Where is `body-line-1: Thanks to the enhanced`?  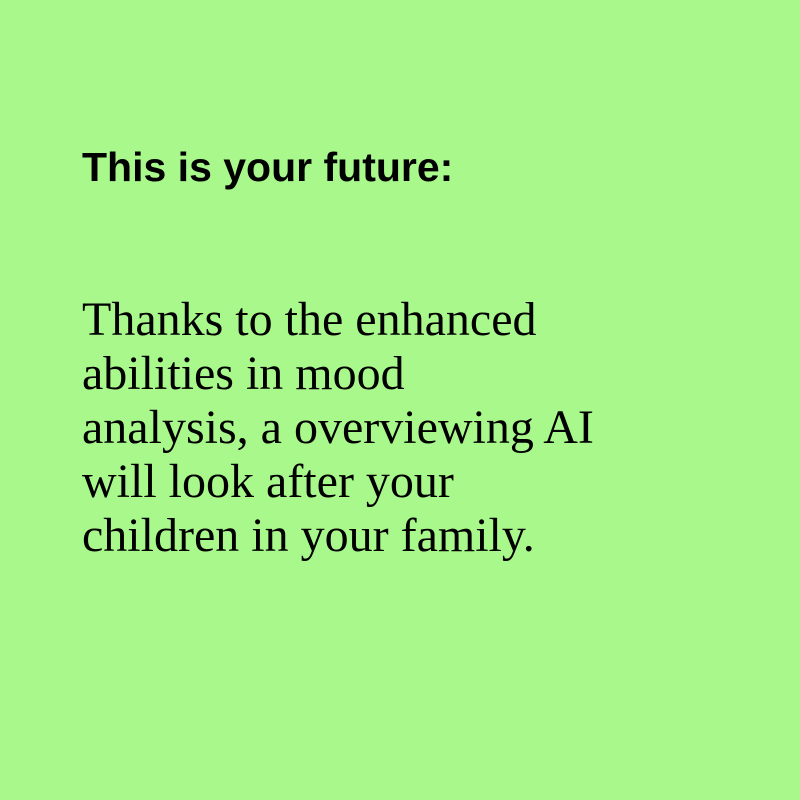
body-line-1: Thanks to the enhanced is located at coordinates (309, 319).